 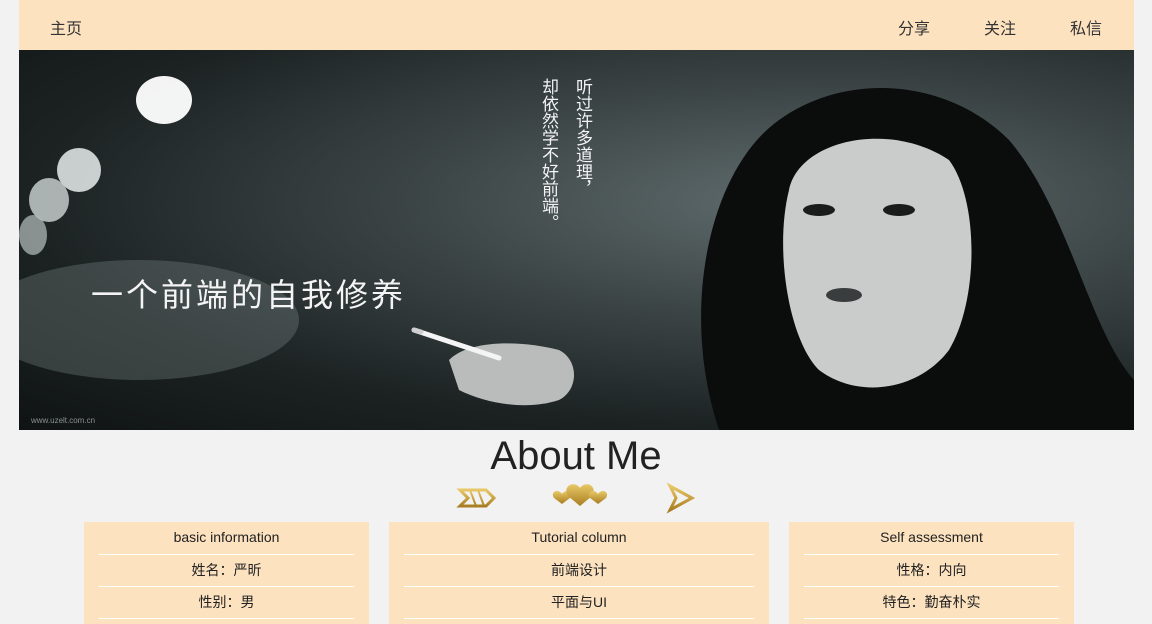 What do you see at coordinates (914, 27) in the screenshot?
I see `nav-share-link: 分享` at bounding box center [914, 27].